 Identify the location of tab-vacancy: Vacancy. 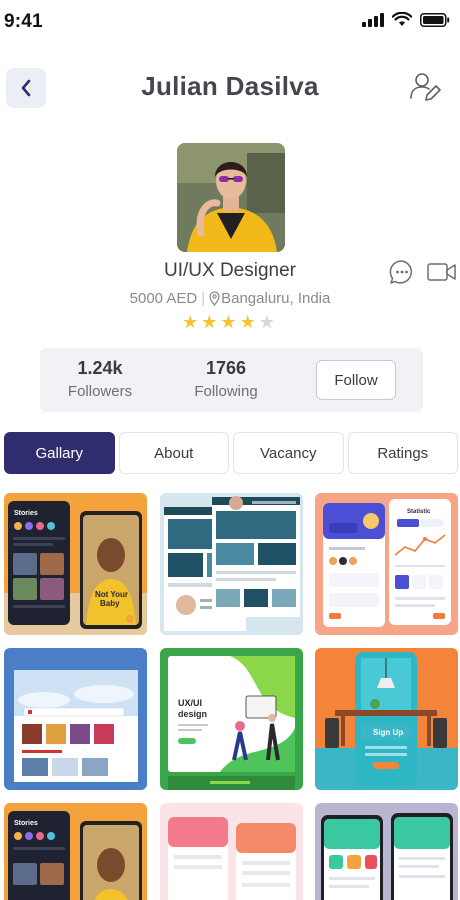
(288, 453).